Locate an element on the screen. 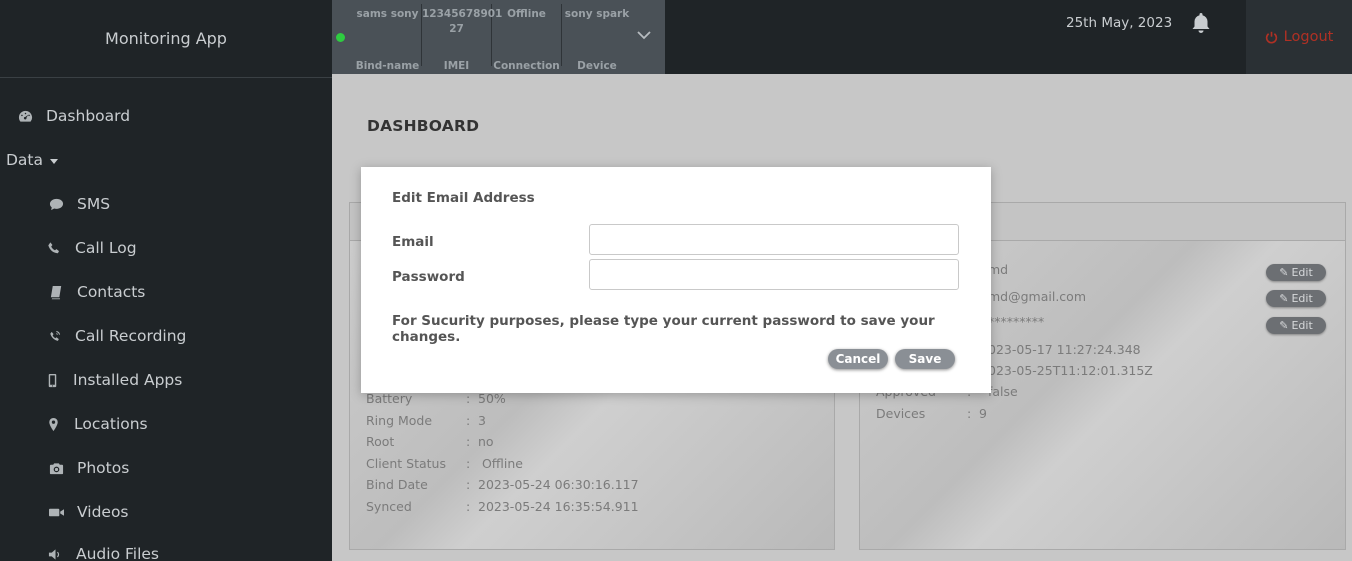  sidebar-item-locations: Locations is located at coordinates (96, 424).